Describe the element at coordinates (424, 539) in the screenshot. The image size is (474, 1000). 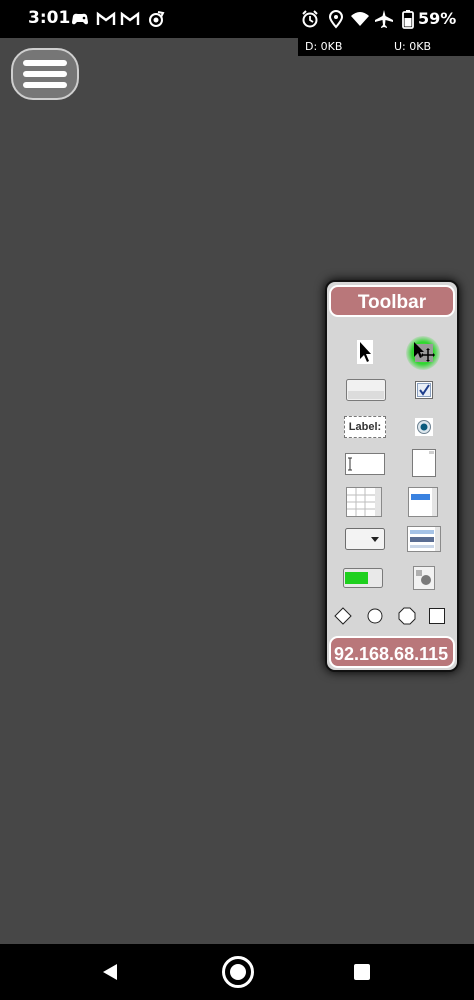
I see `list-tool` at that location.